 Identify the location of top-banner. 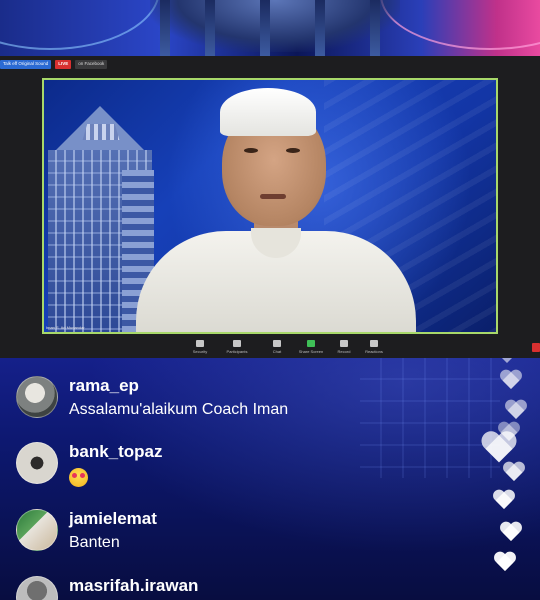
(270, 29).